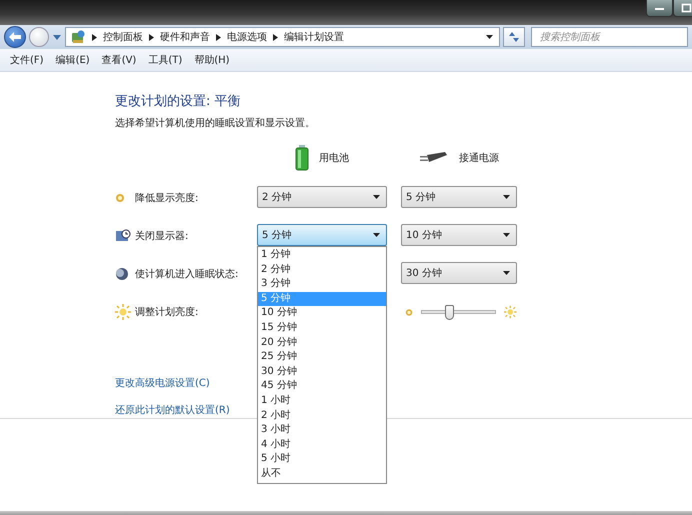  What do you see at coordinates (122, 274) in the screenshot?
I see `moon-icon` at bounding box center [122, 274].